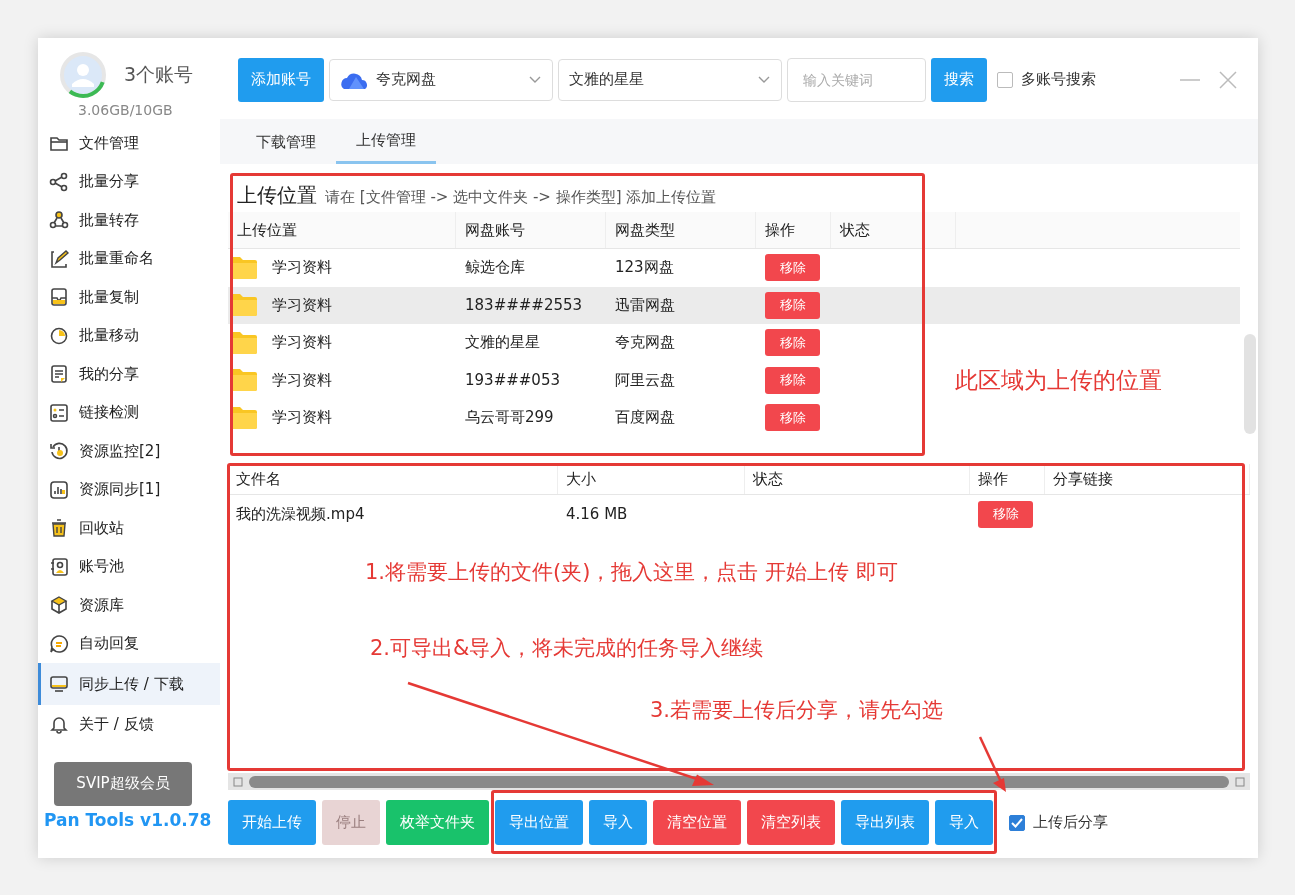 The image size is (1295, 895). I want to click on sidebar-item: 批量分享, so click(129, 181).